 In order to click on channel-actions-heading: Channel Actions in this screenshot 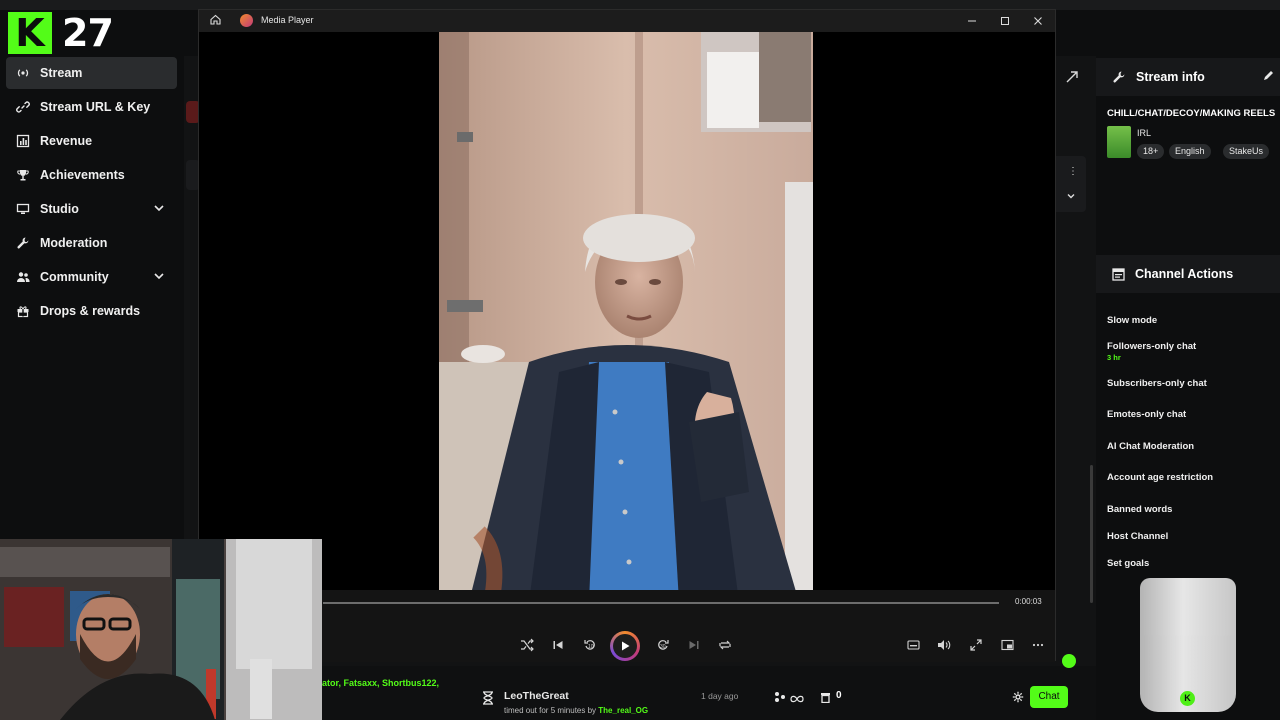, I will do `click(1184, 274)`.